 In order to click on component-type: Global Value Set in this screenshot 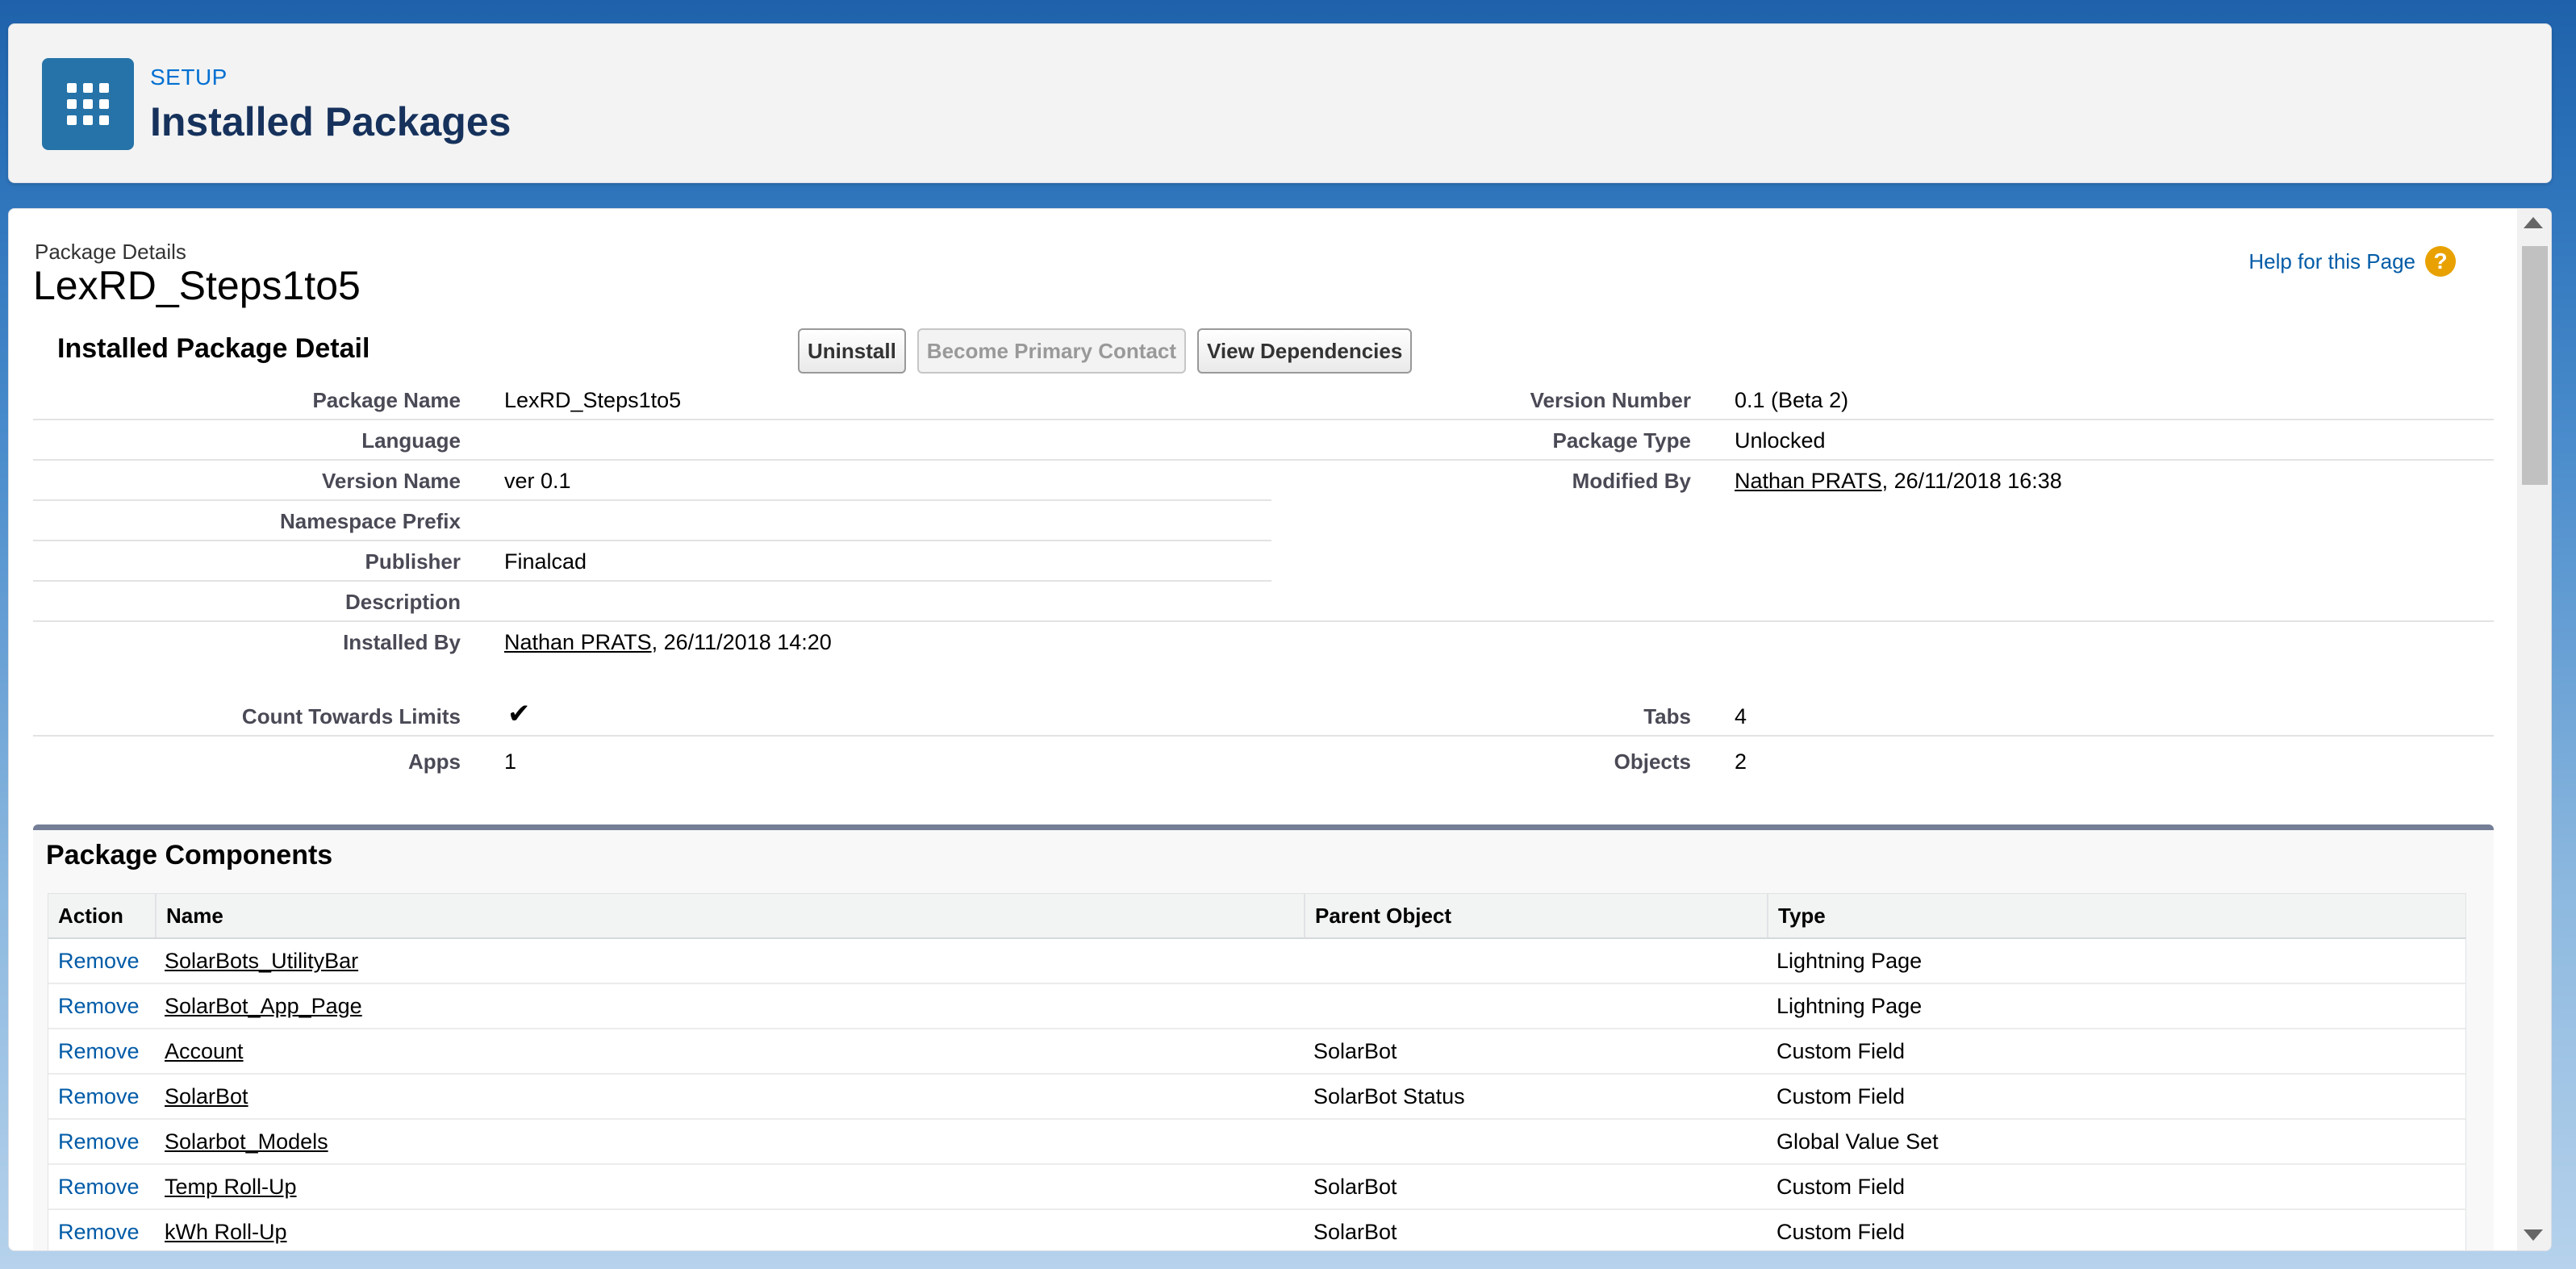, I will do `click(1857, 1141)`.